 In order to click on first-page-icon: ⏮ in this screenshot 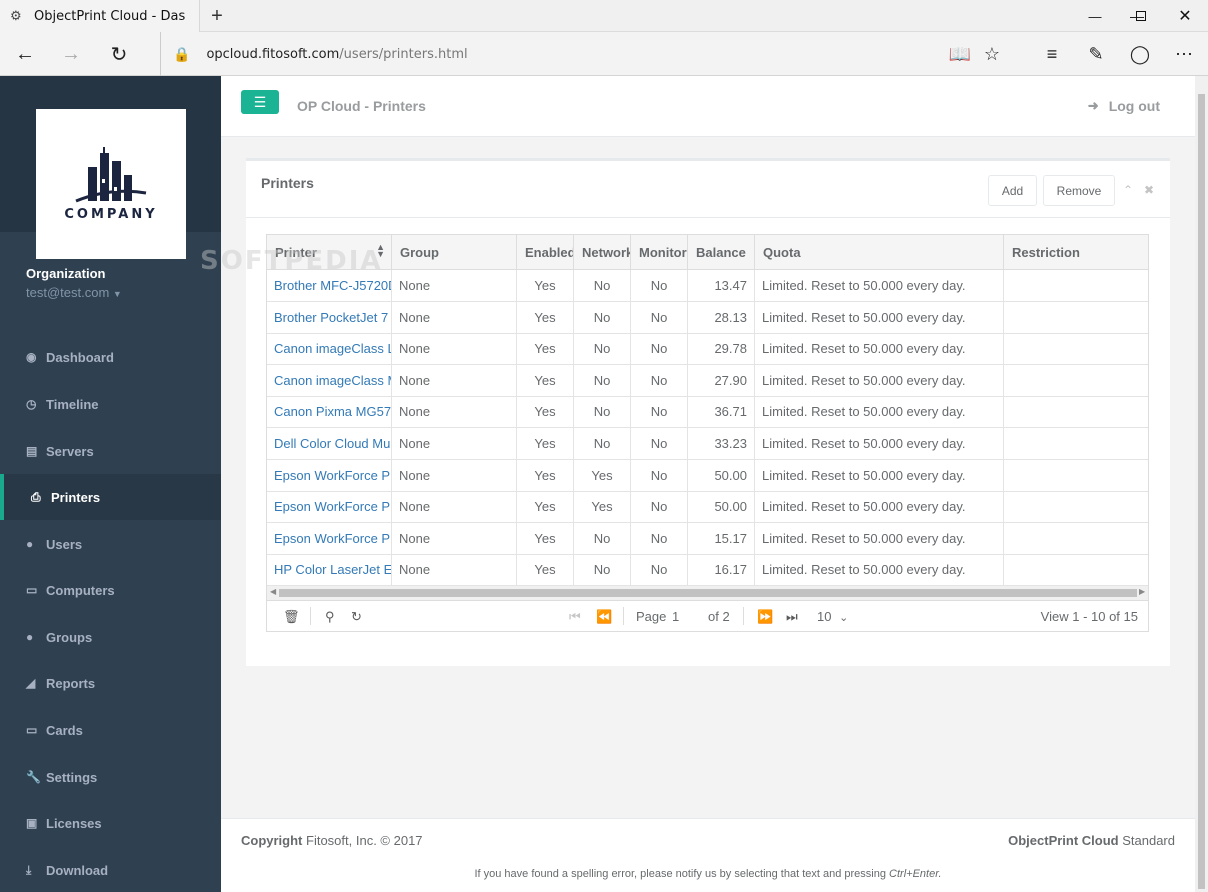, I will do `click(575, 617)`.